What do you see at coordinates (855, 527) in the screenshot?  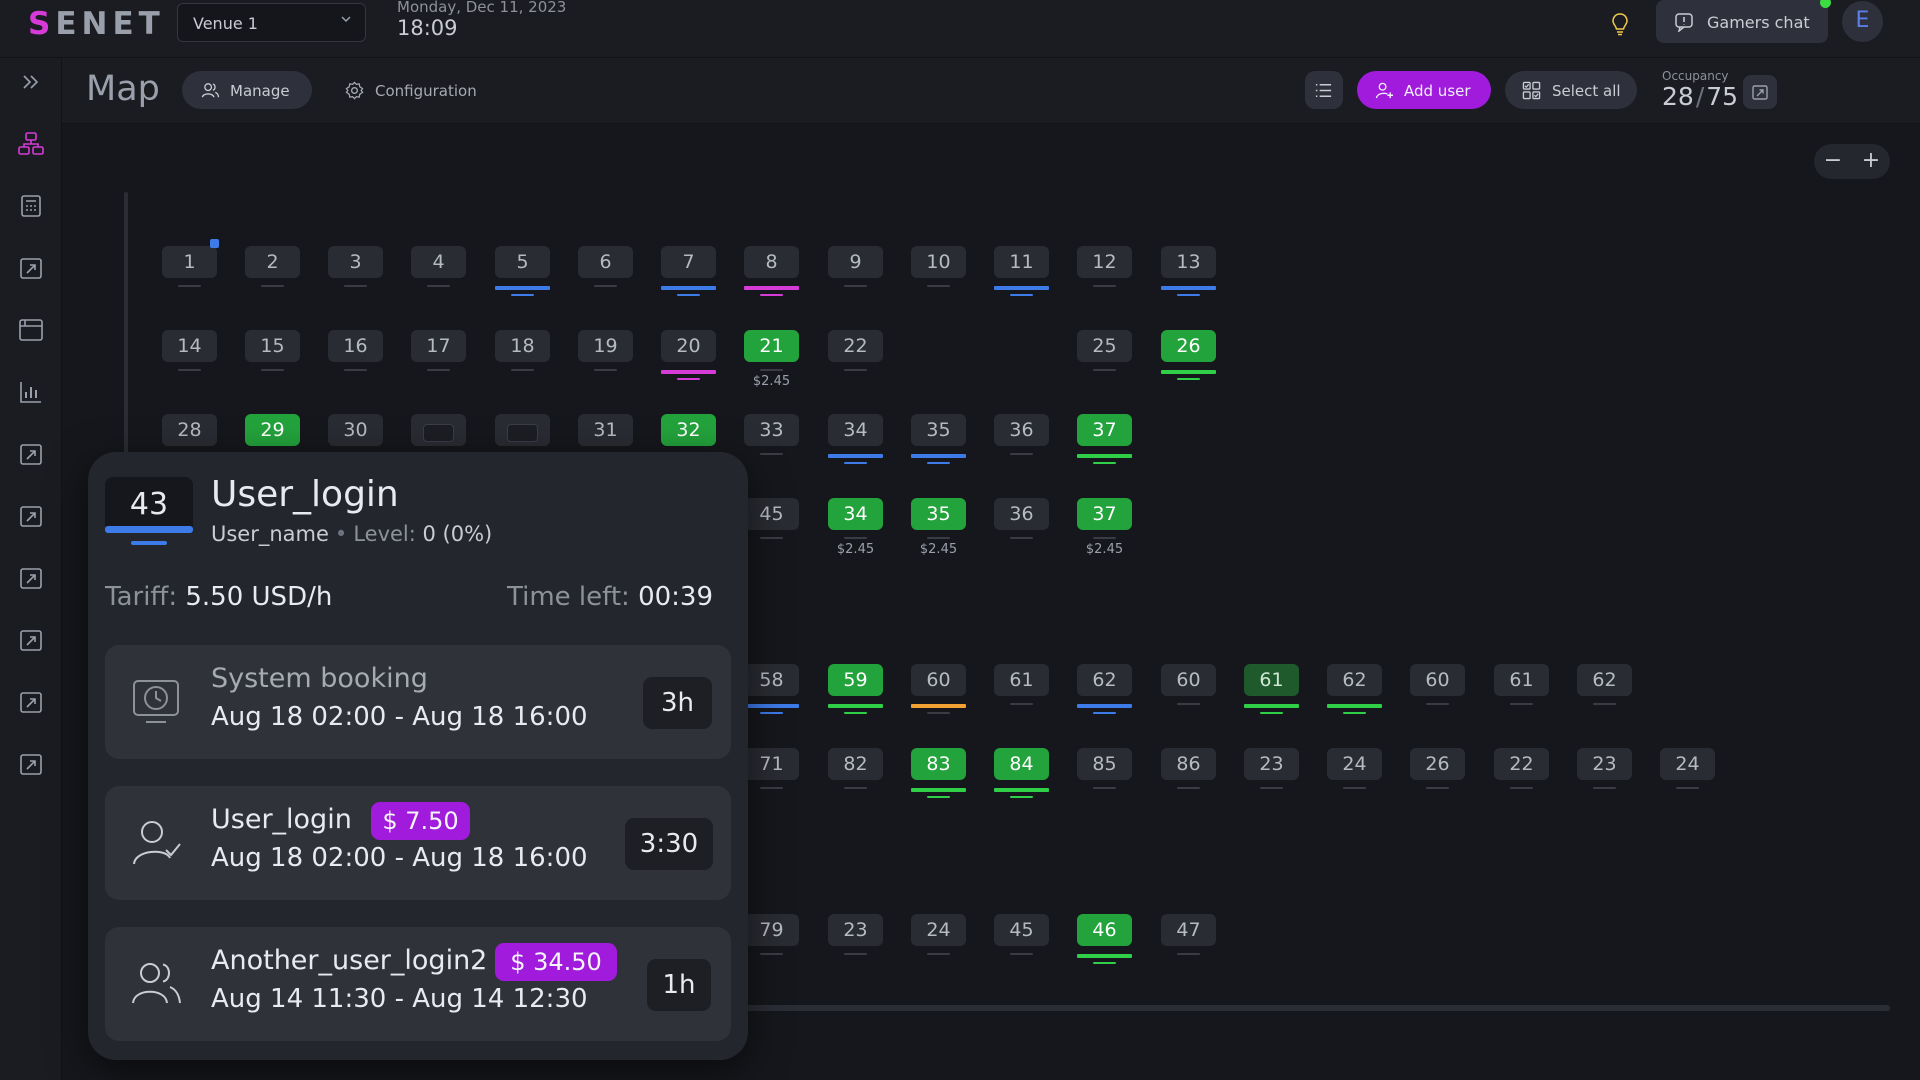 I see `seat-34: 34 $2.45` at bounding box center [855, 527].